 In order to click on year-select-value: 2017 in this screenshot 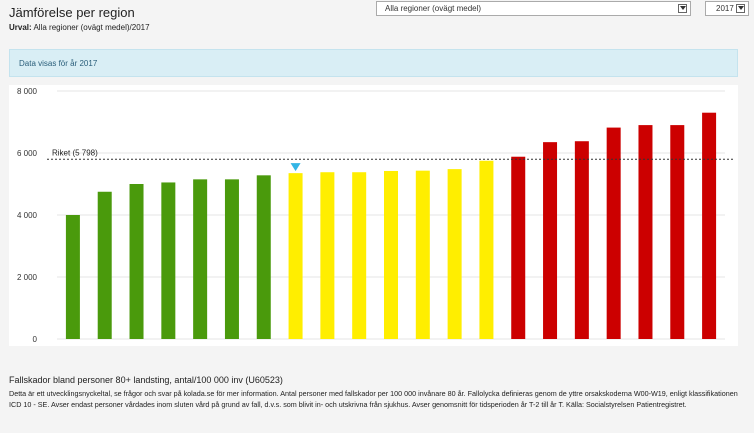, I will do `click(725, 8)`.